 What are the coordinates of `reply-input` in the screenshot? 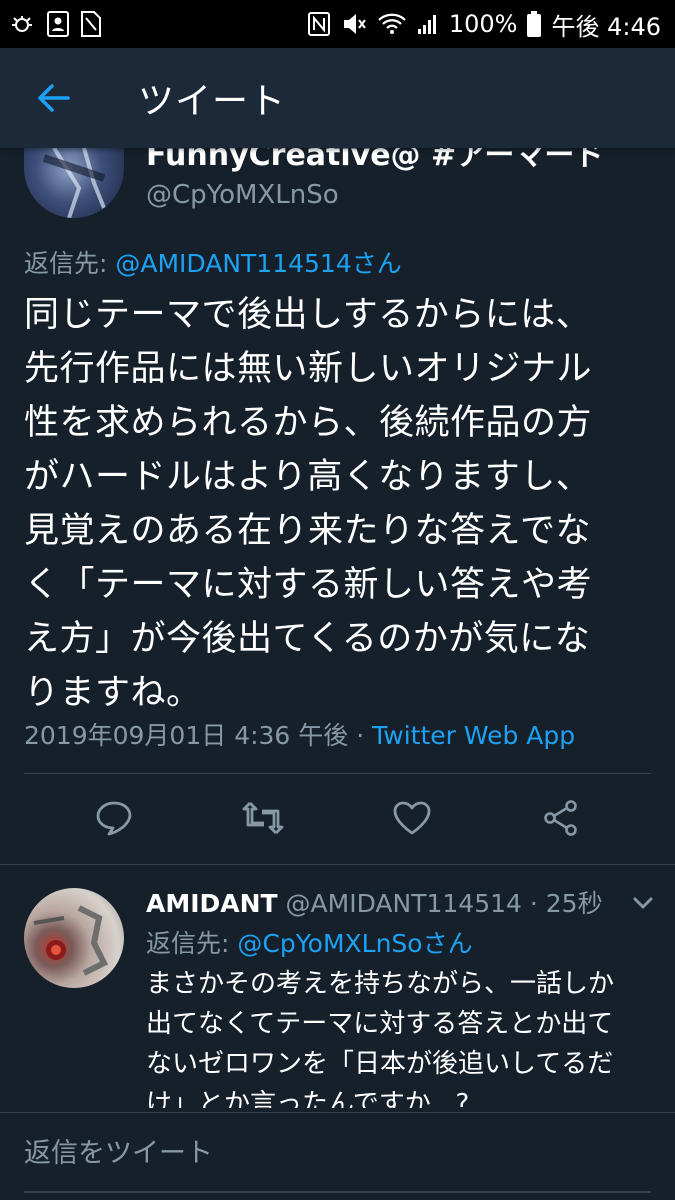 It's located at (337, 1153).